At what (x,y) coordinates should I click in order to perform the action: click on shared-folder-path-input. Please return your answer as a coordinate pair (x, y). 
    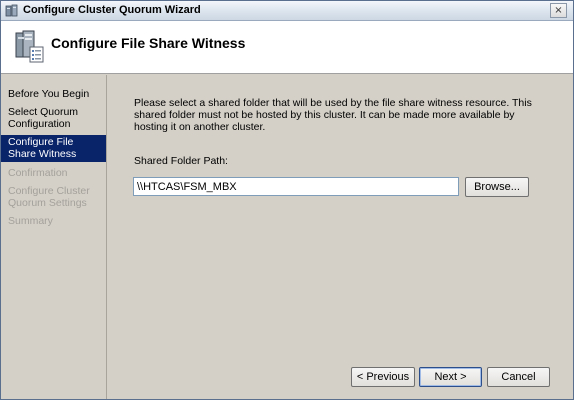
    Looking at the image, I should click on (296, 186).